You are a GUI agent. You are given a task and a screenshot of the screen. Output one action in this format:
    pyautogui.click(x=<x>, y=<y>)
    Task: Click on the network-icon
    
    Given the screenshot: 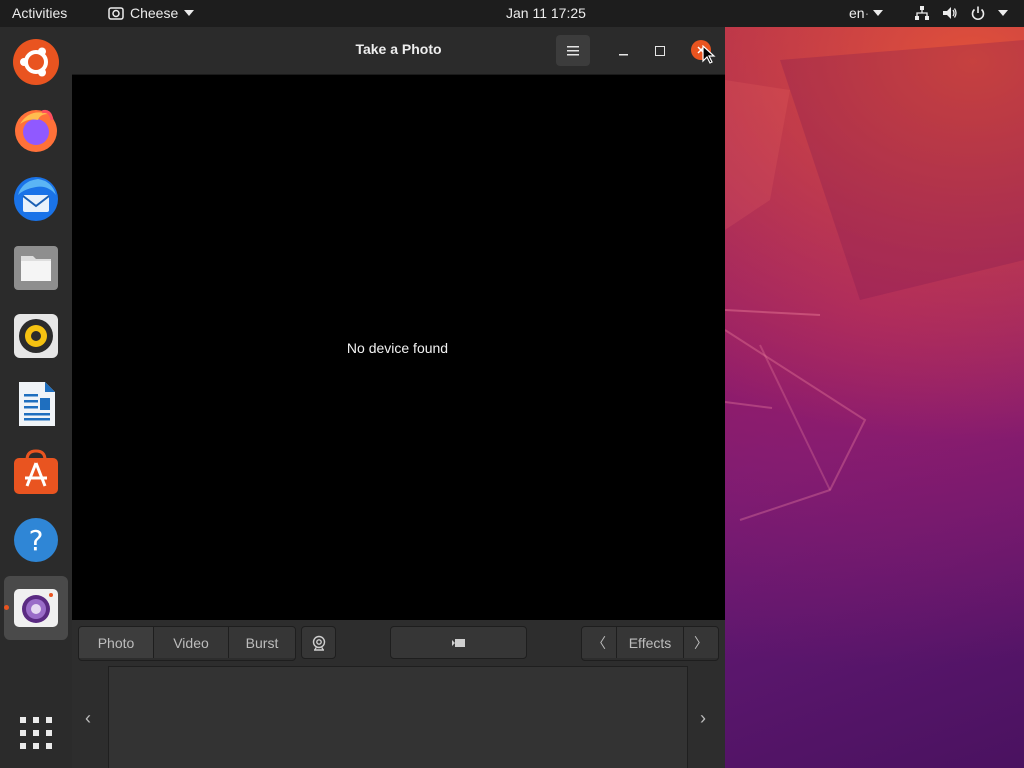 What is the action you would take?
    pyautogui.click(x=922, y=13)
    